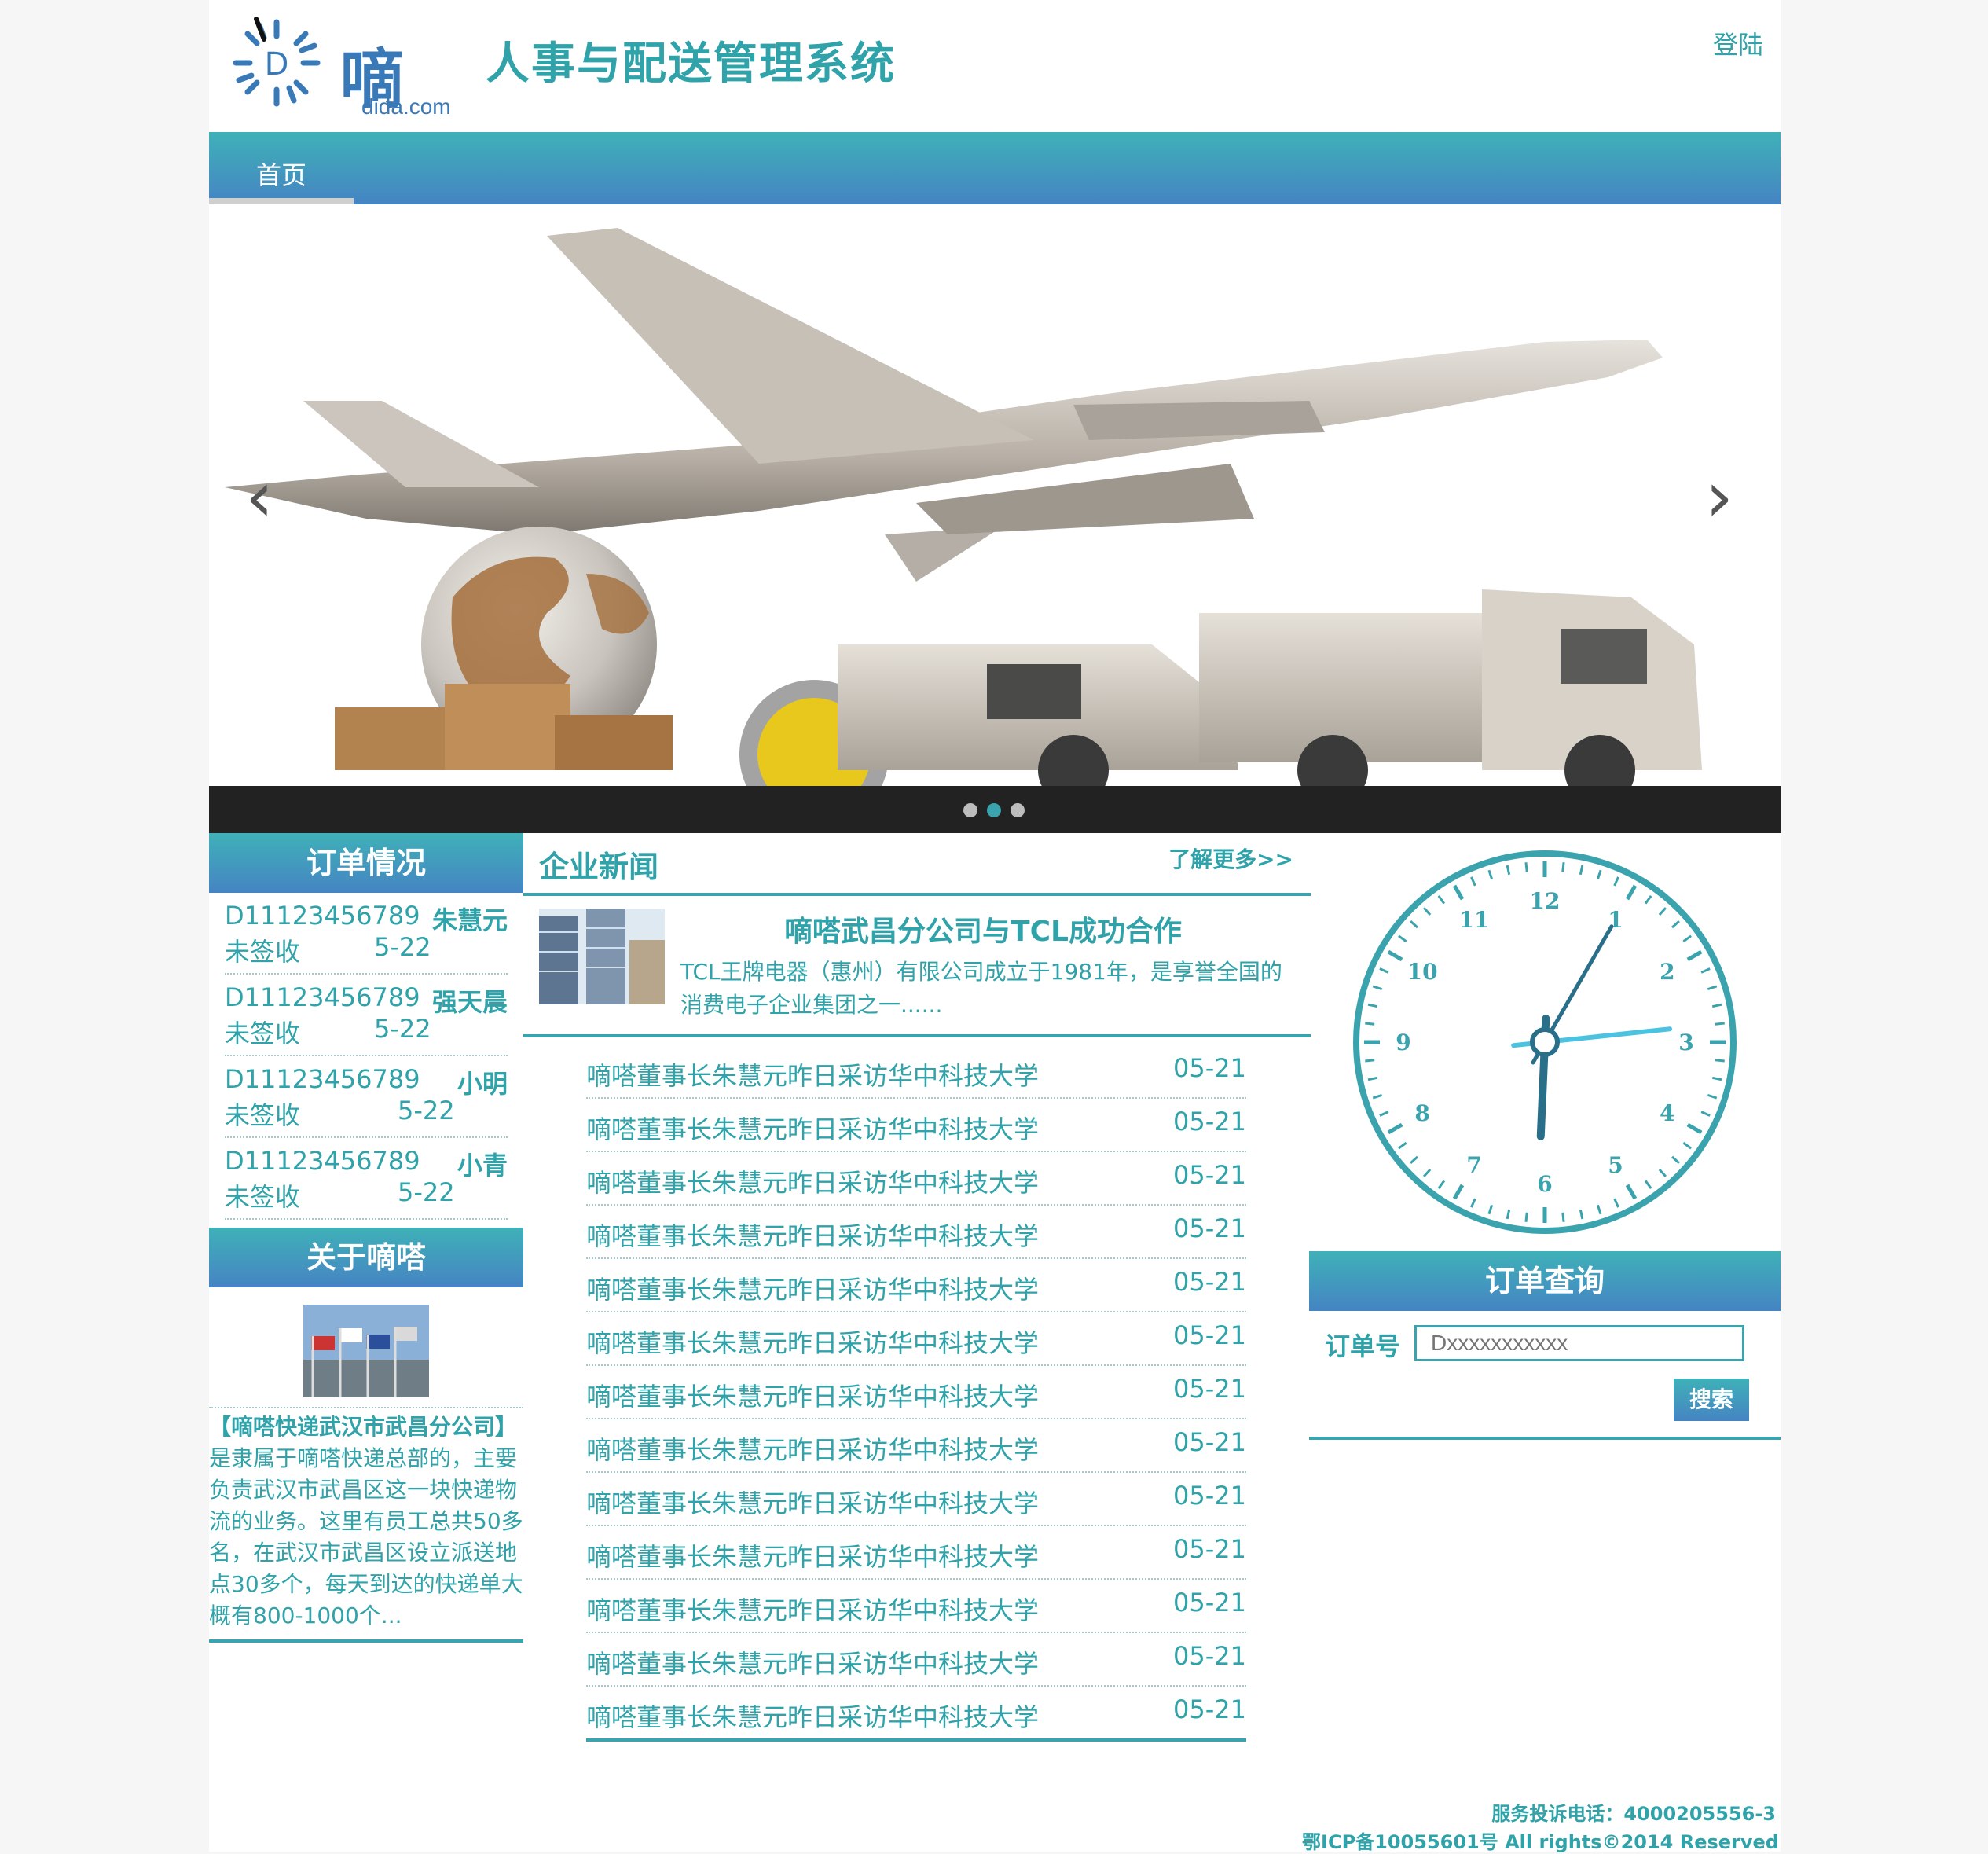 The image size is (1988, 1854). I want to click on logo-sun-icon: D, so click(277, 62).